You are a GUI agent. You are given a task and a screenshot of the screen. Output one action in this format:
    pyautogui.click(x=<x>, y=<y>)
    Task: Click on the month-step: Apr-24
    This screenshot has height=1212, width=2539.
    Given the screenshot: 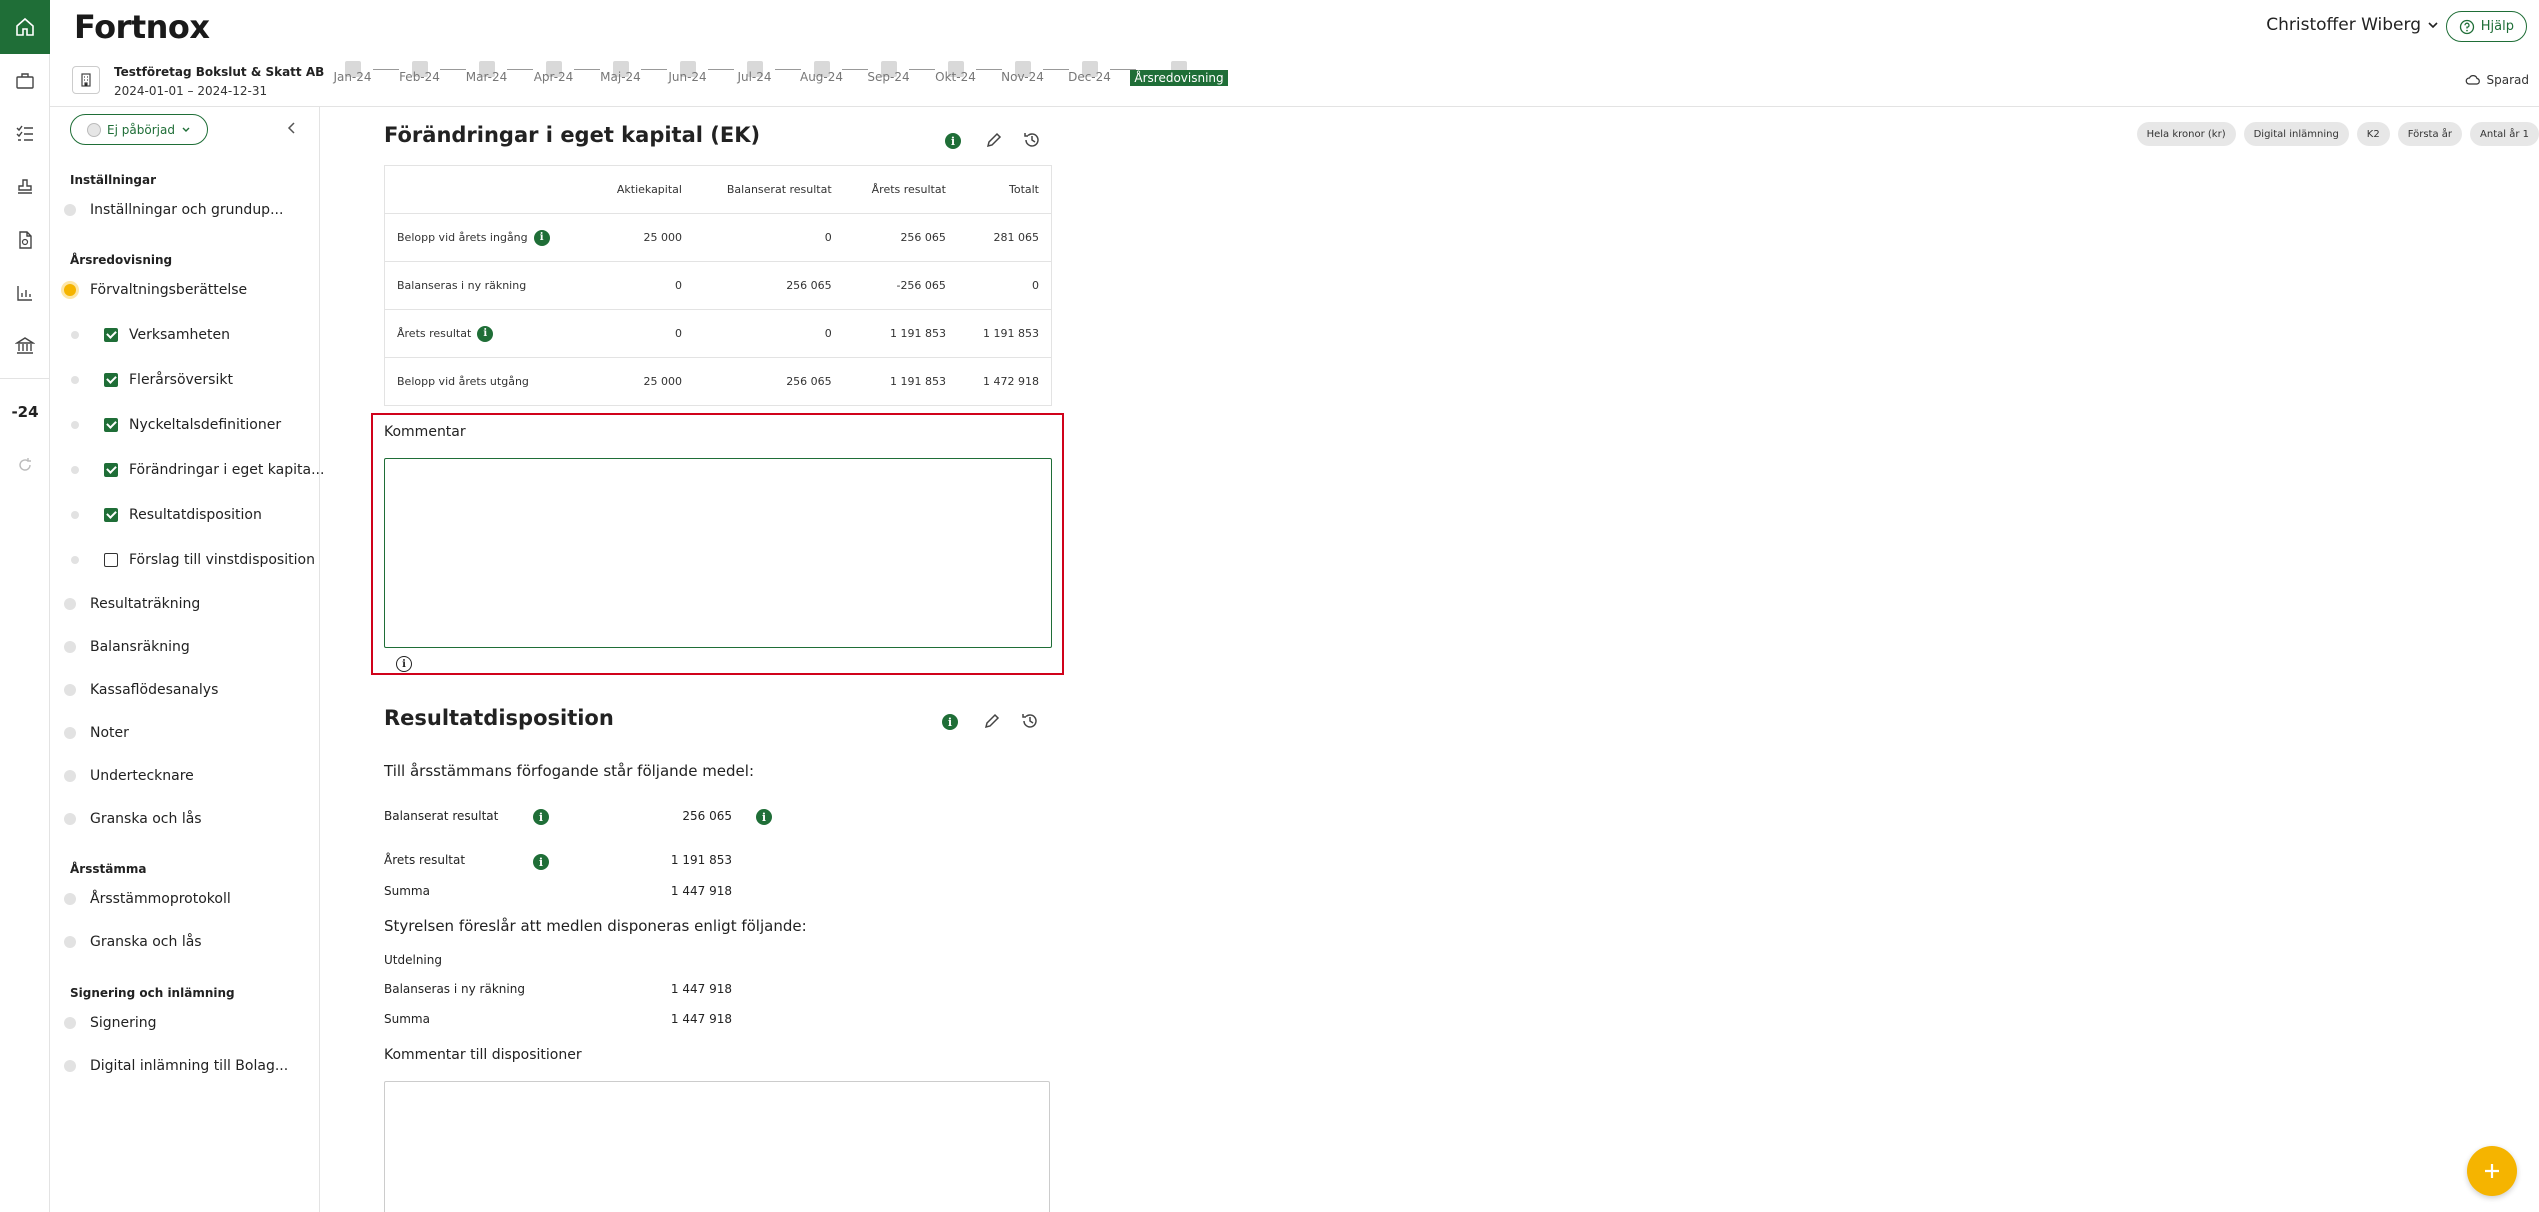 What is the action you would take?
    pyautogui.click(x=553, y=72)
    